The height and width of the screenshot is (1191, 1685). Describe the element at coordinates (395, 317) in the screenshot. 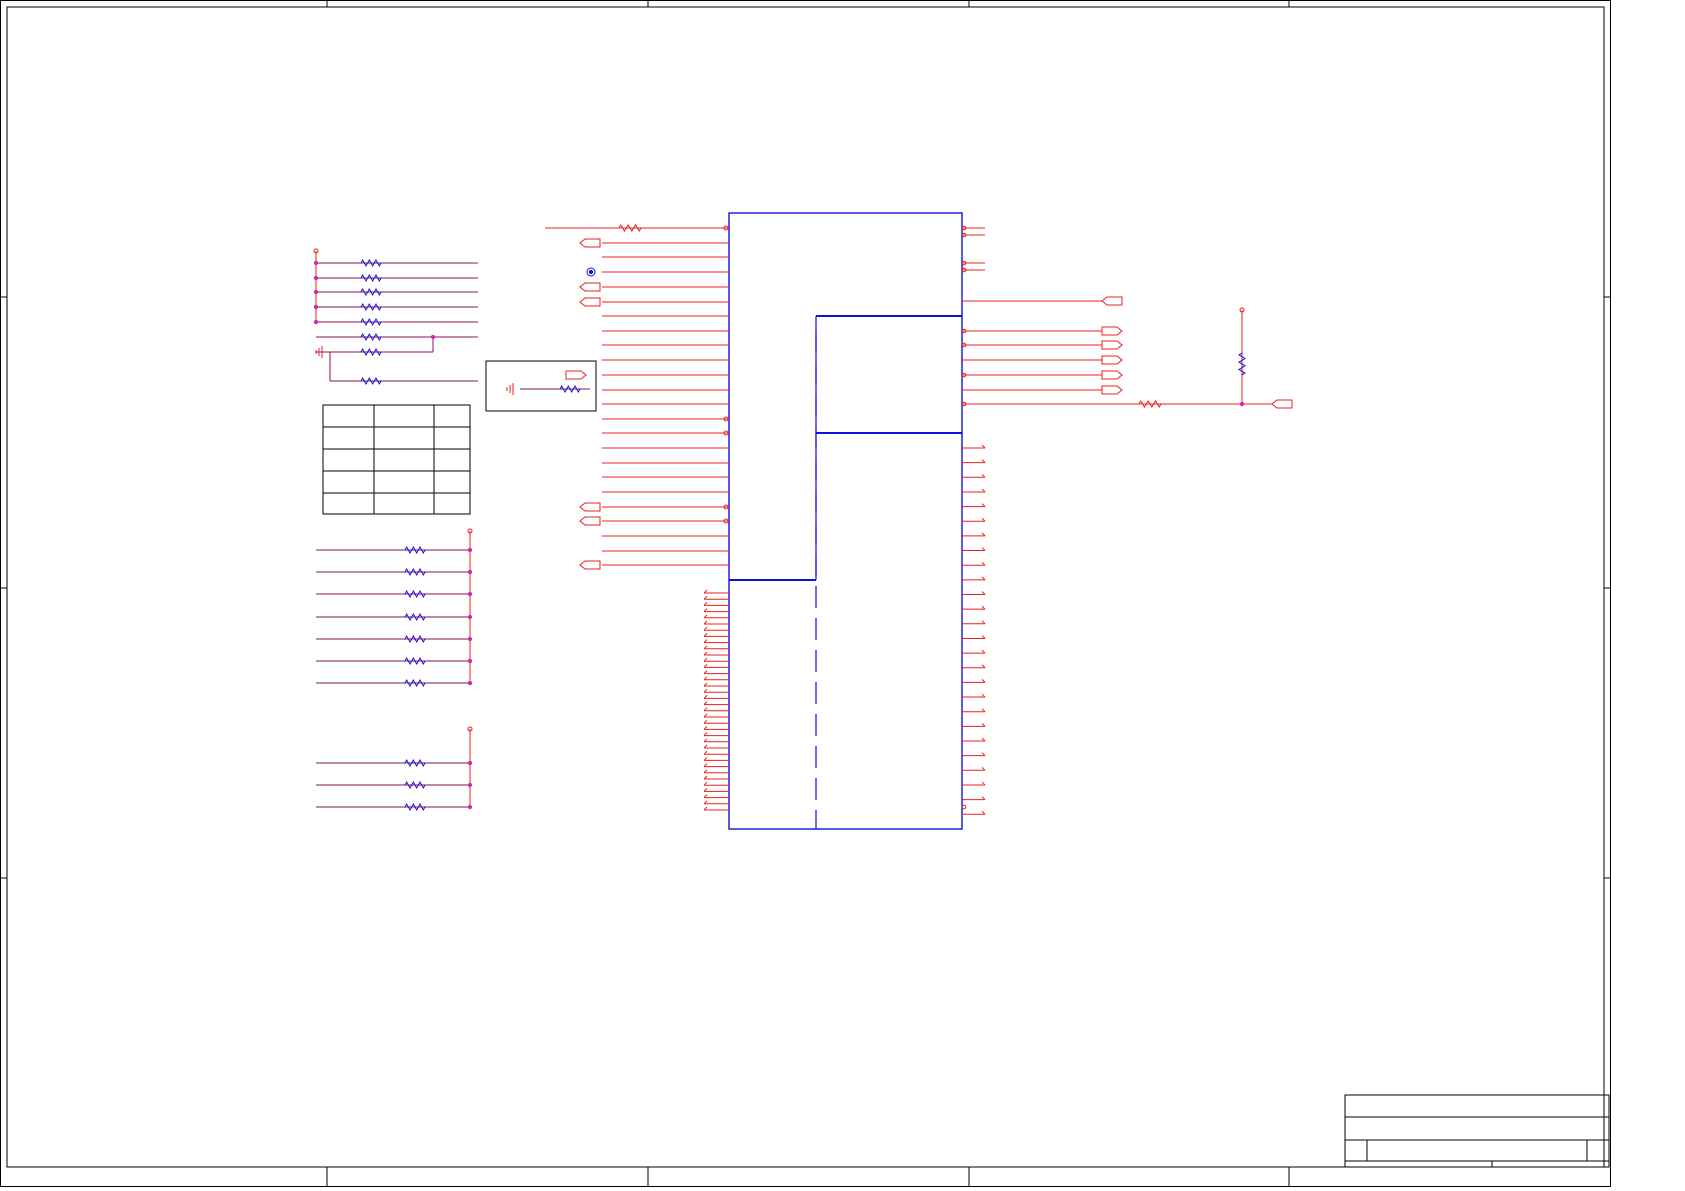

I see `strap-resistors` at that location.